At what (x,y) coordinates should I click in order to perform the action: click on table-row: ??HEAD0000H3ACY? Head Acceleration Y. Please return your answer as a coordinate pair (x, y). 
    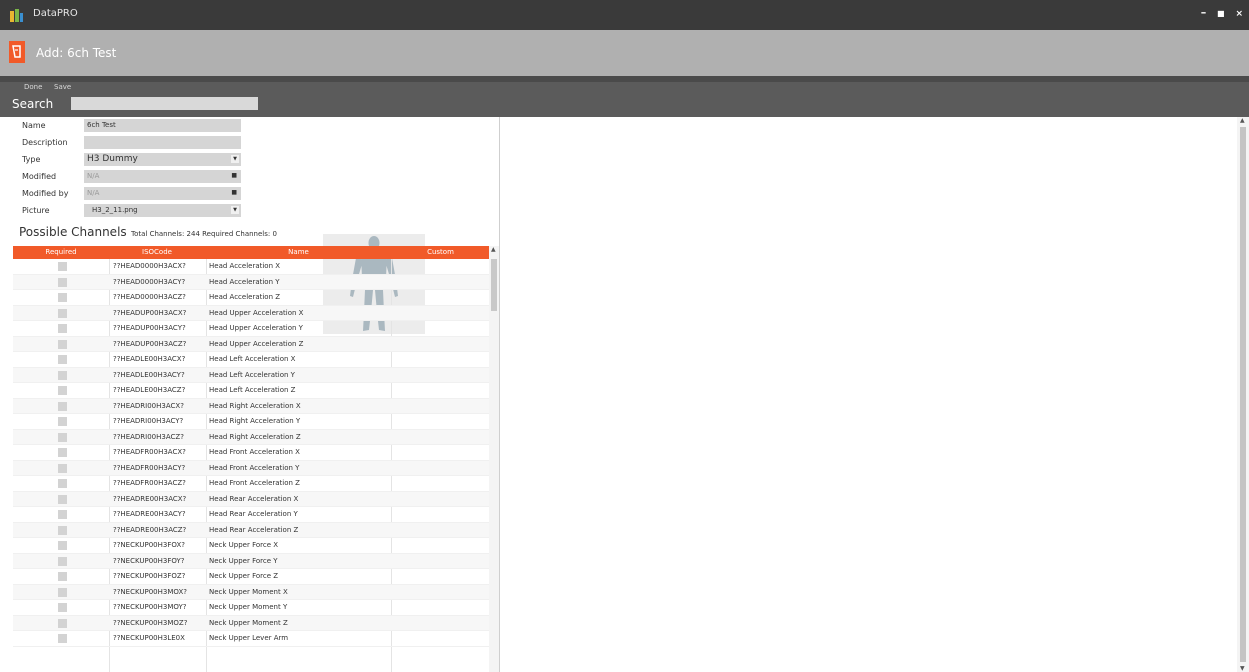
    Looking at the image, I should click on (251, 282).